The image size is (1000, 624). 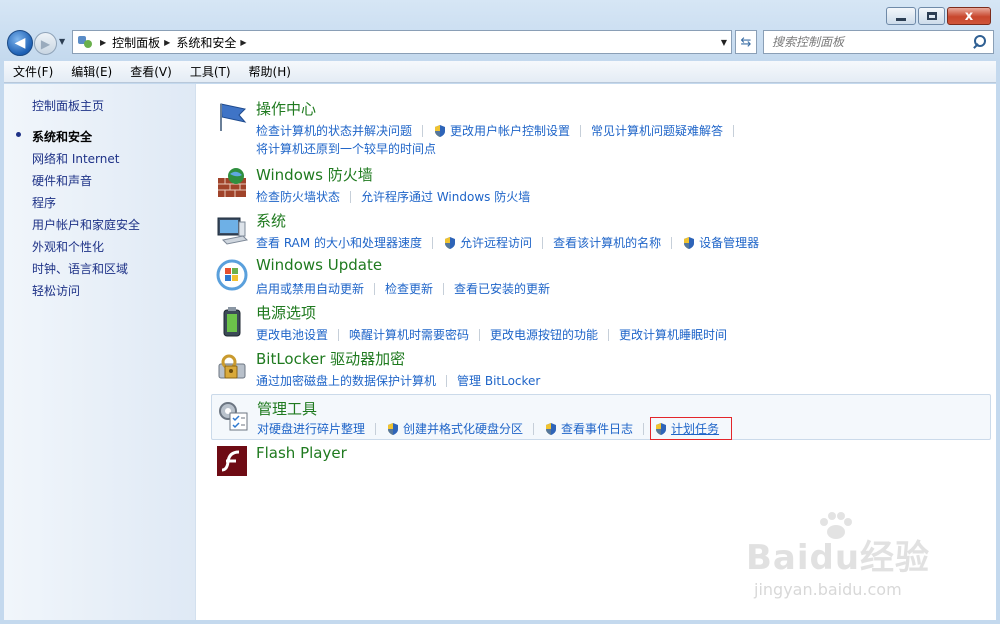 I want to click on category-links: 检查防火墙状态 允许程序通过 Windows 防火墙, so click(x=393, y=196).